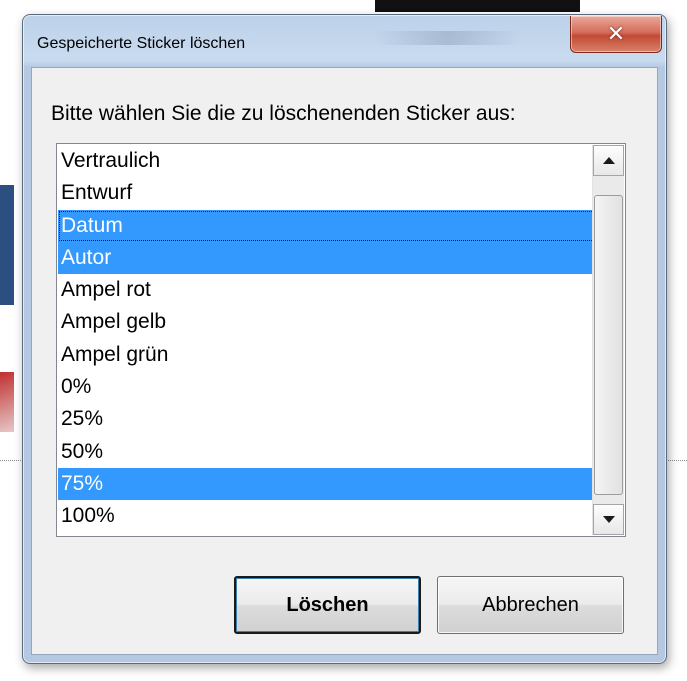  I want to click on close-icon: ✕, so click(616, 33).